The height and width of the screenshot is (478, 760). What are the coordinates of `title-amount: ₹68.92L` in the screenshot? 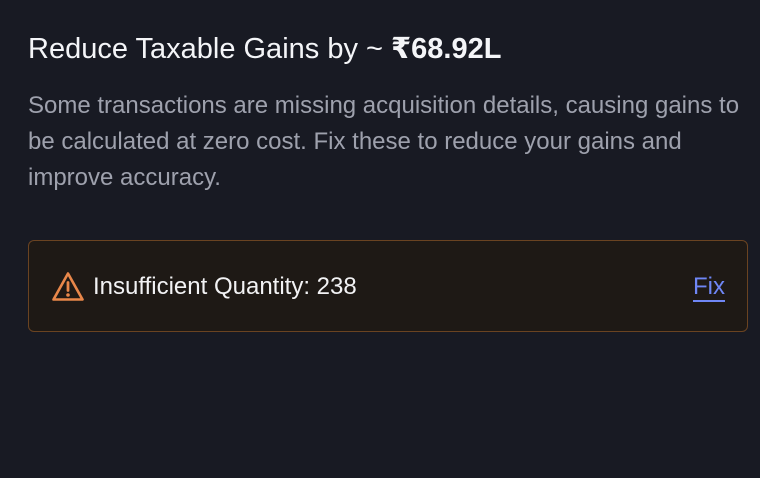 It's located at (446, 49).